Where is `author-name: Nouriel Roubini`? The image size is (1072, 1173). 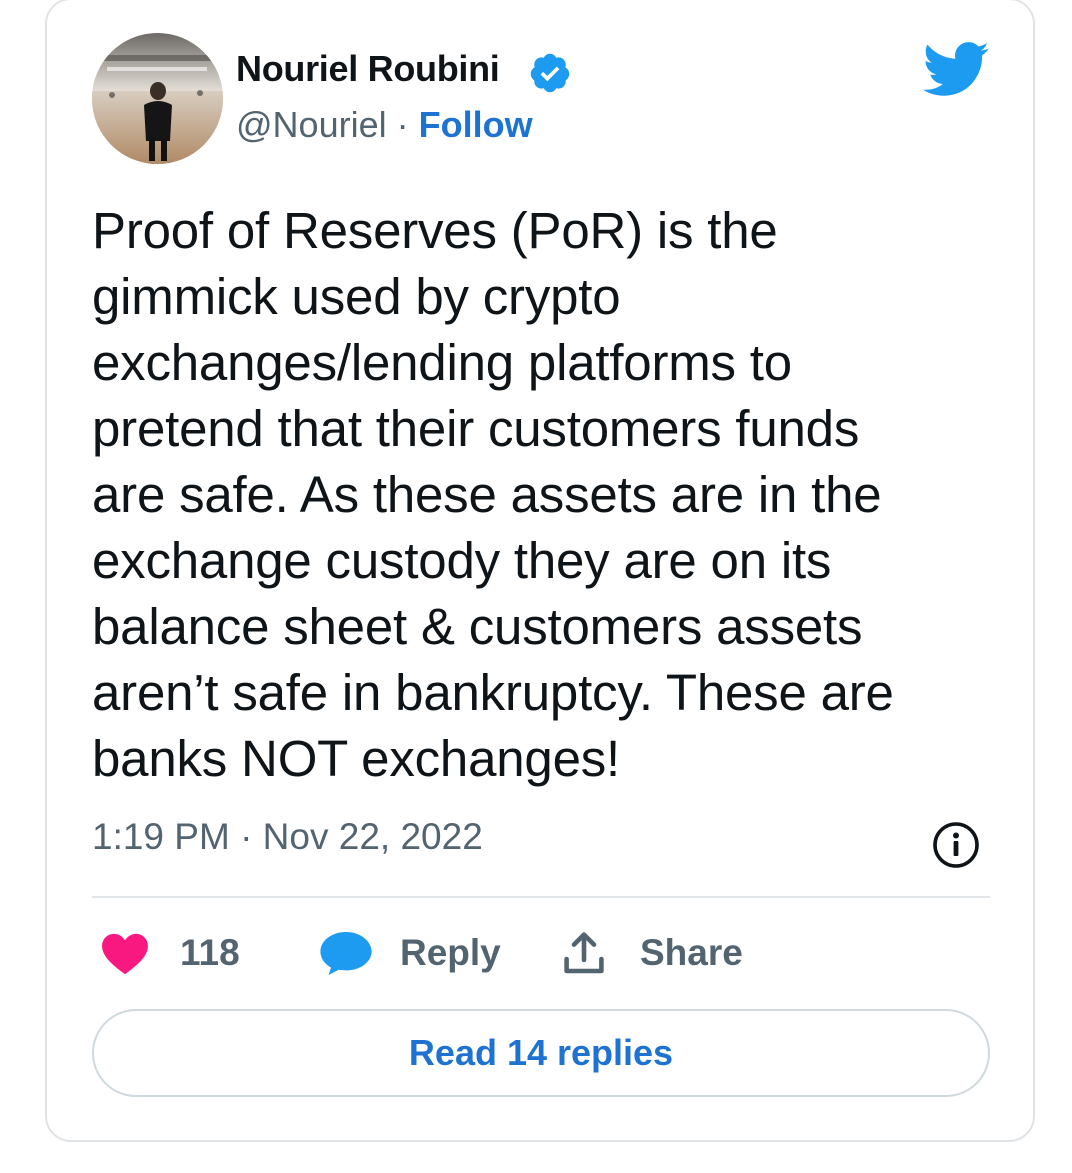 author-name: Nouriel Roubini is located at coordinates (368, 69).